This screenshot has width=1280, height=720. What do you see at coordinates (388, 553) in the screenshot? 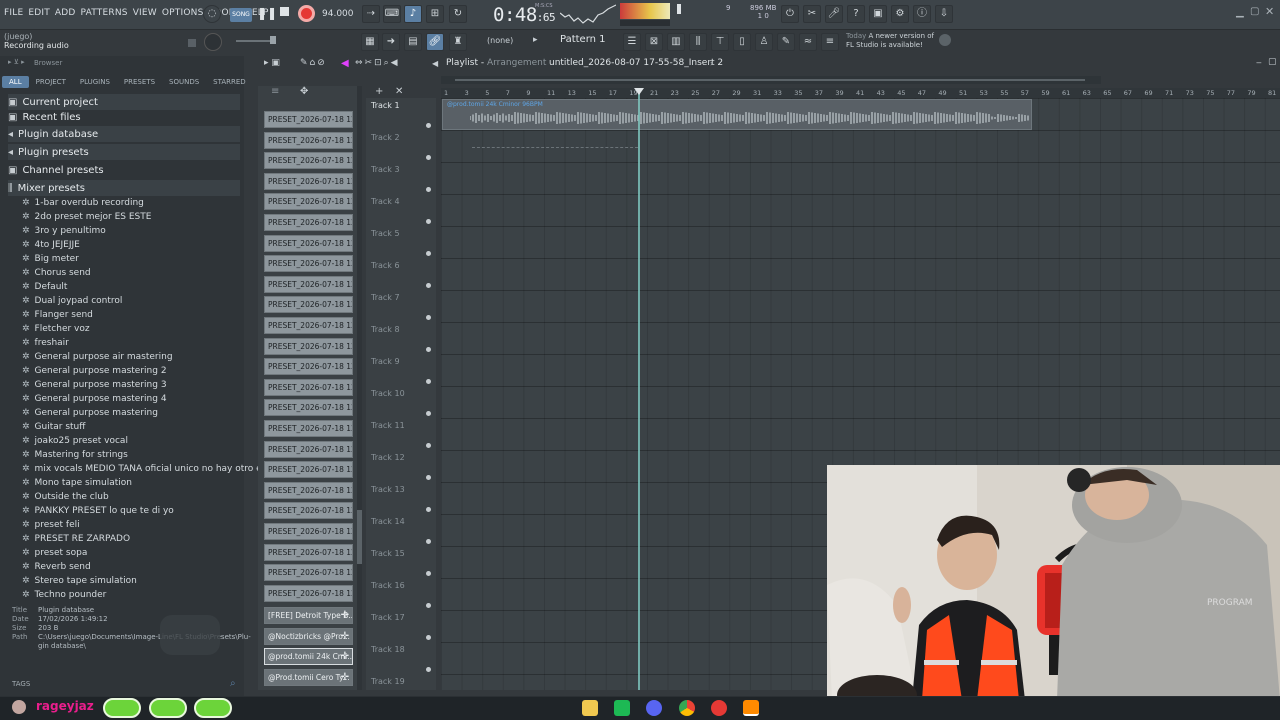
I see `track-label: Track 15` at bounding box center [388, 553].